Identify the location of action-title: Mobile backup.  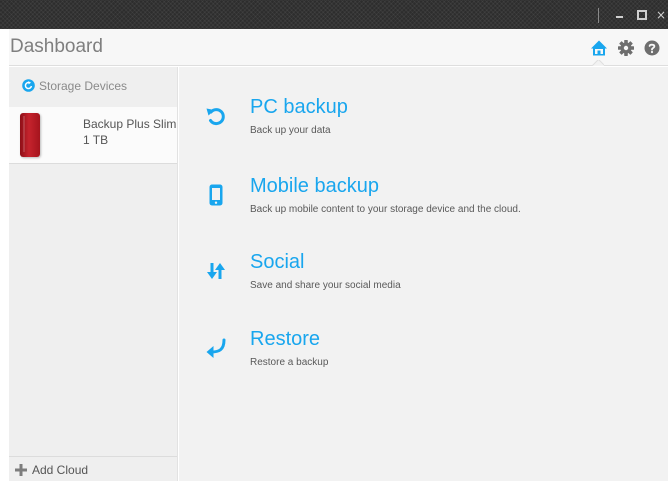
(314, 186).